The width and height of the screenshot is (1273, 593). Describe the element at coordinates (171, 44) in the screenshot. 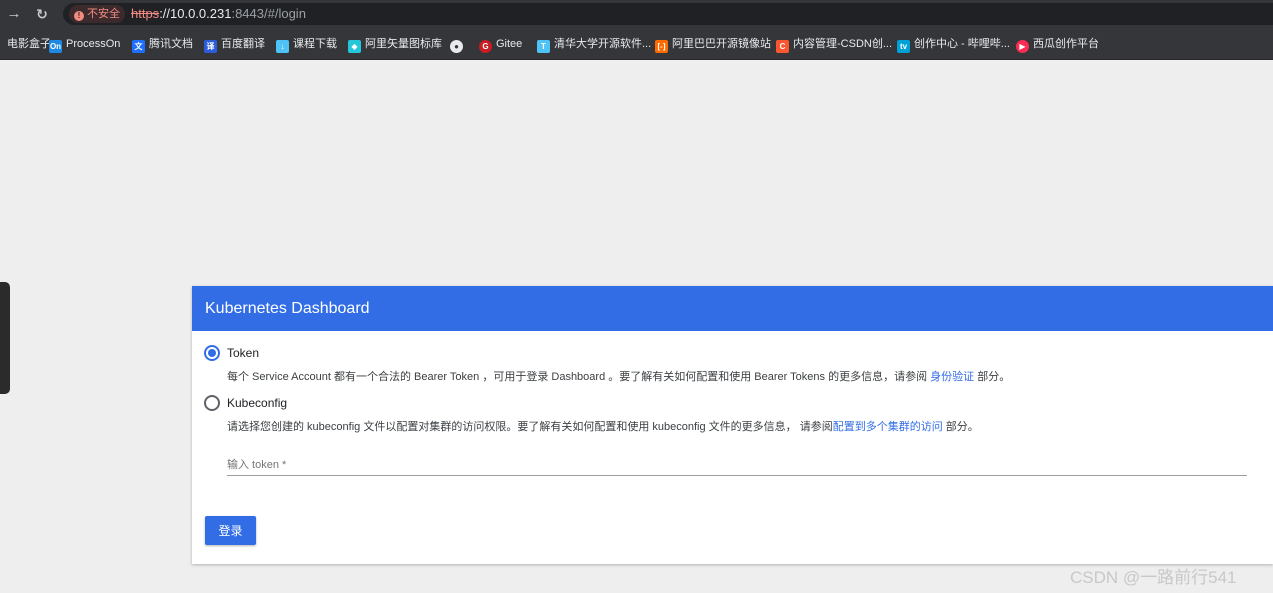

I see `bookmark-label: 腾讯文档` at that location.